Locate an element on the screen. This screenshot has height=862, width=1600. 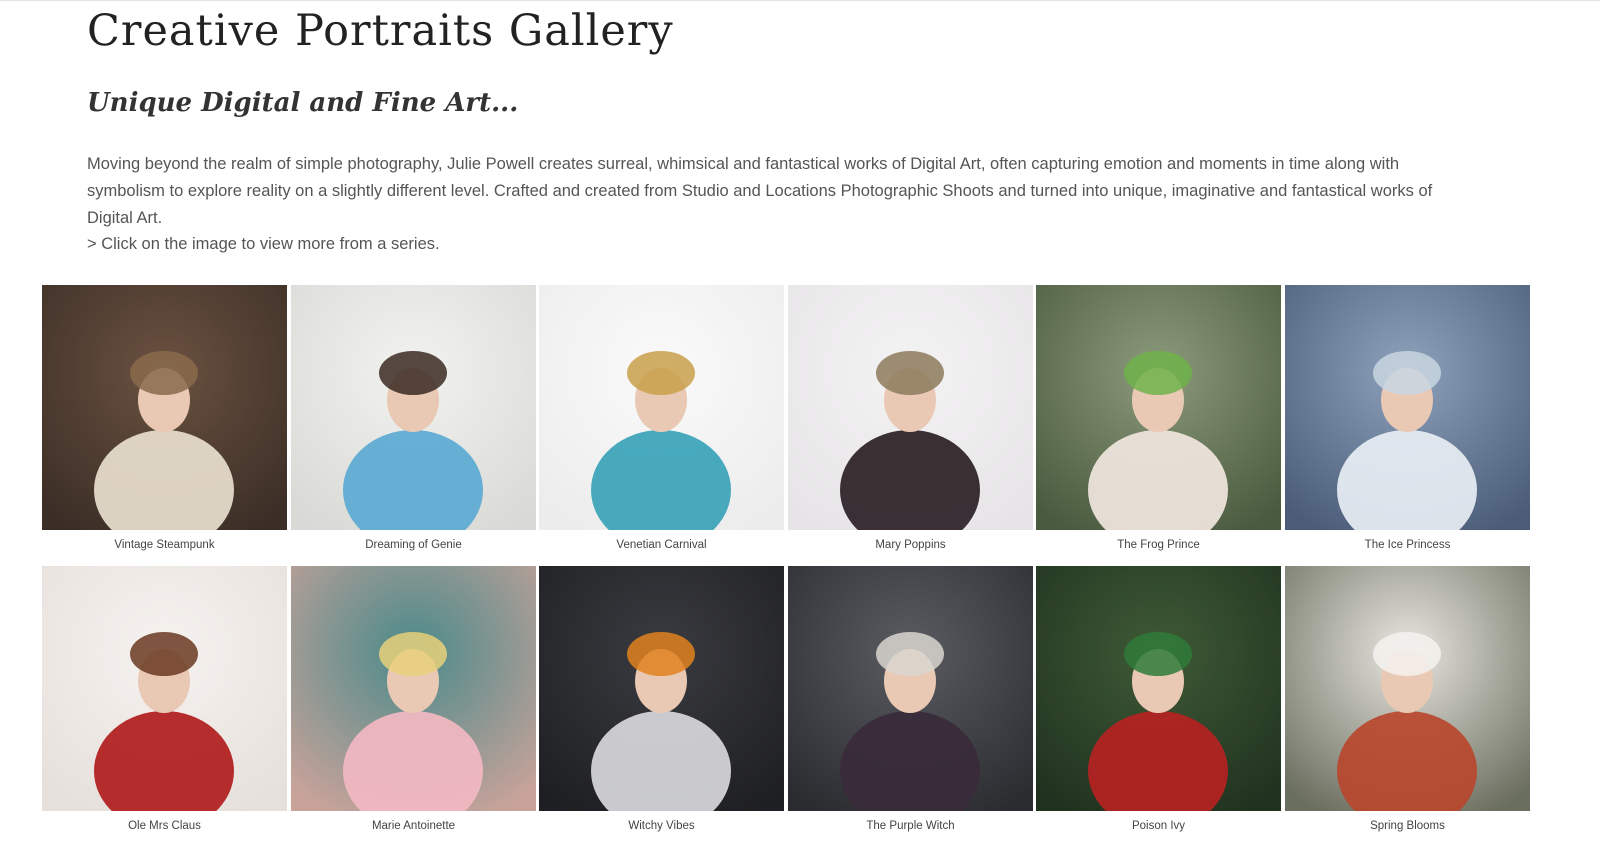
gallery-tile: The Ice Princess is located at coordinates (1407, 425).